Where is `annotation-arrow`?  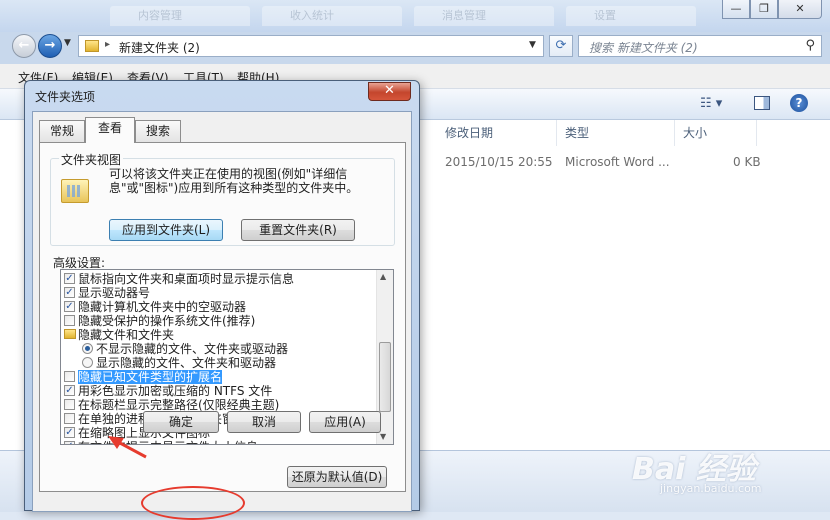 annotation-arrow is located at coordinates (127, 447).